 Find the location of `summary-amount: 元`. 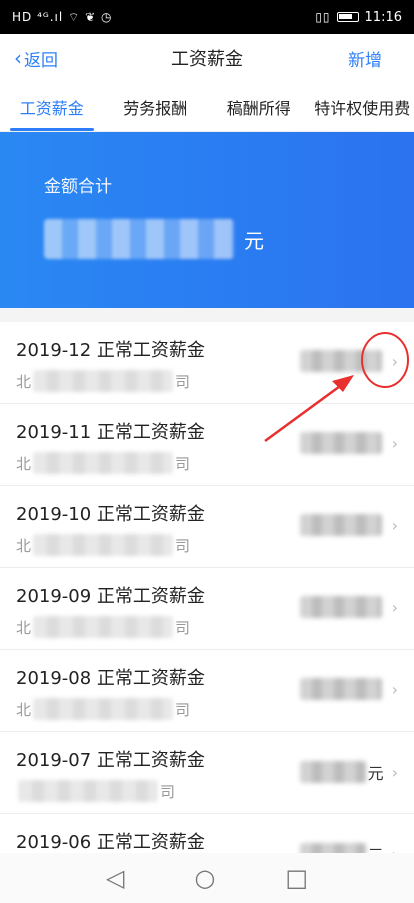

summary-amount: 元 is located at coordinates (229, 239).